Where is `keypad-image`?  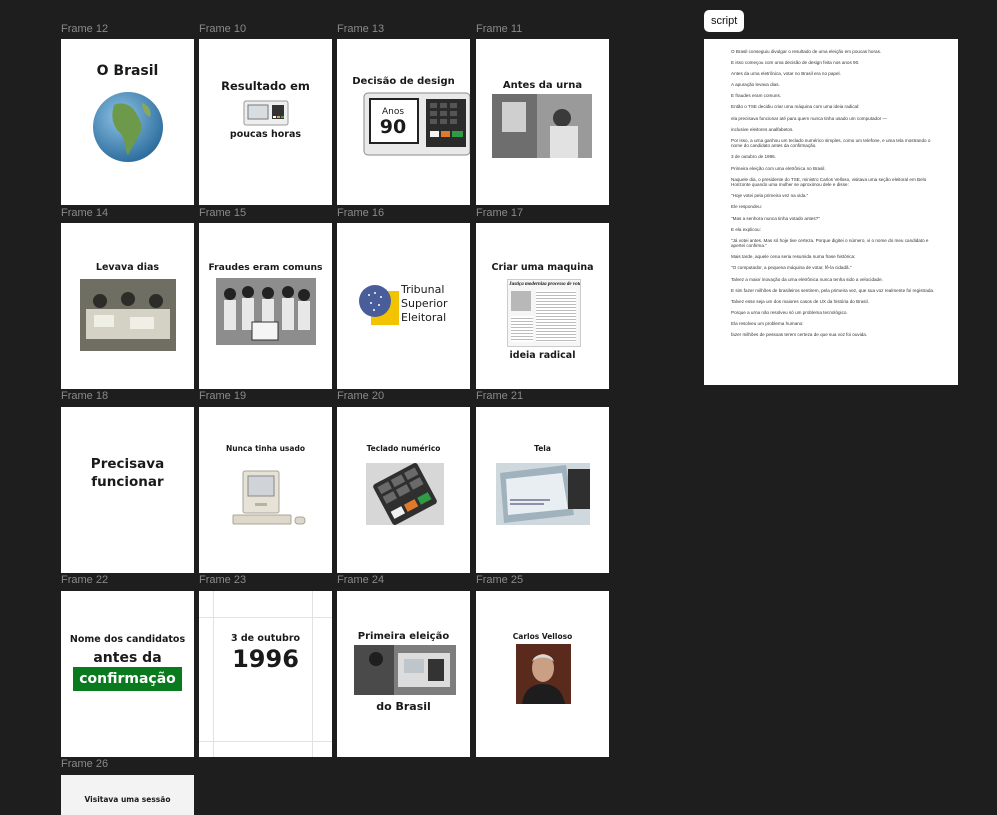
keypad-image is located at coordinates (405, 494).